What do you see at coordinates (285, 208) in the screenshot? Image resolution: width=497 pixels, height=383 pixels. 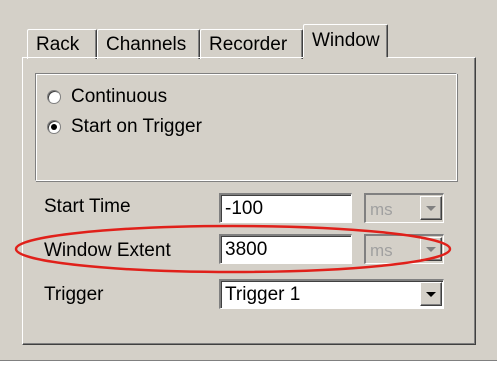 I see `start-time-input: -100` at bounding box center [285, 208].